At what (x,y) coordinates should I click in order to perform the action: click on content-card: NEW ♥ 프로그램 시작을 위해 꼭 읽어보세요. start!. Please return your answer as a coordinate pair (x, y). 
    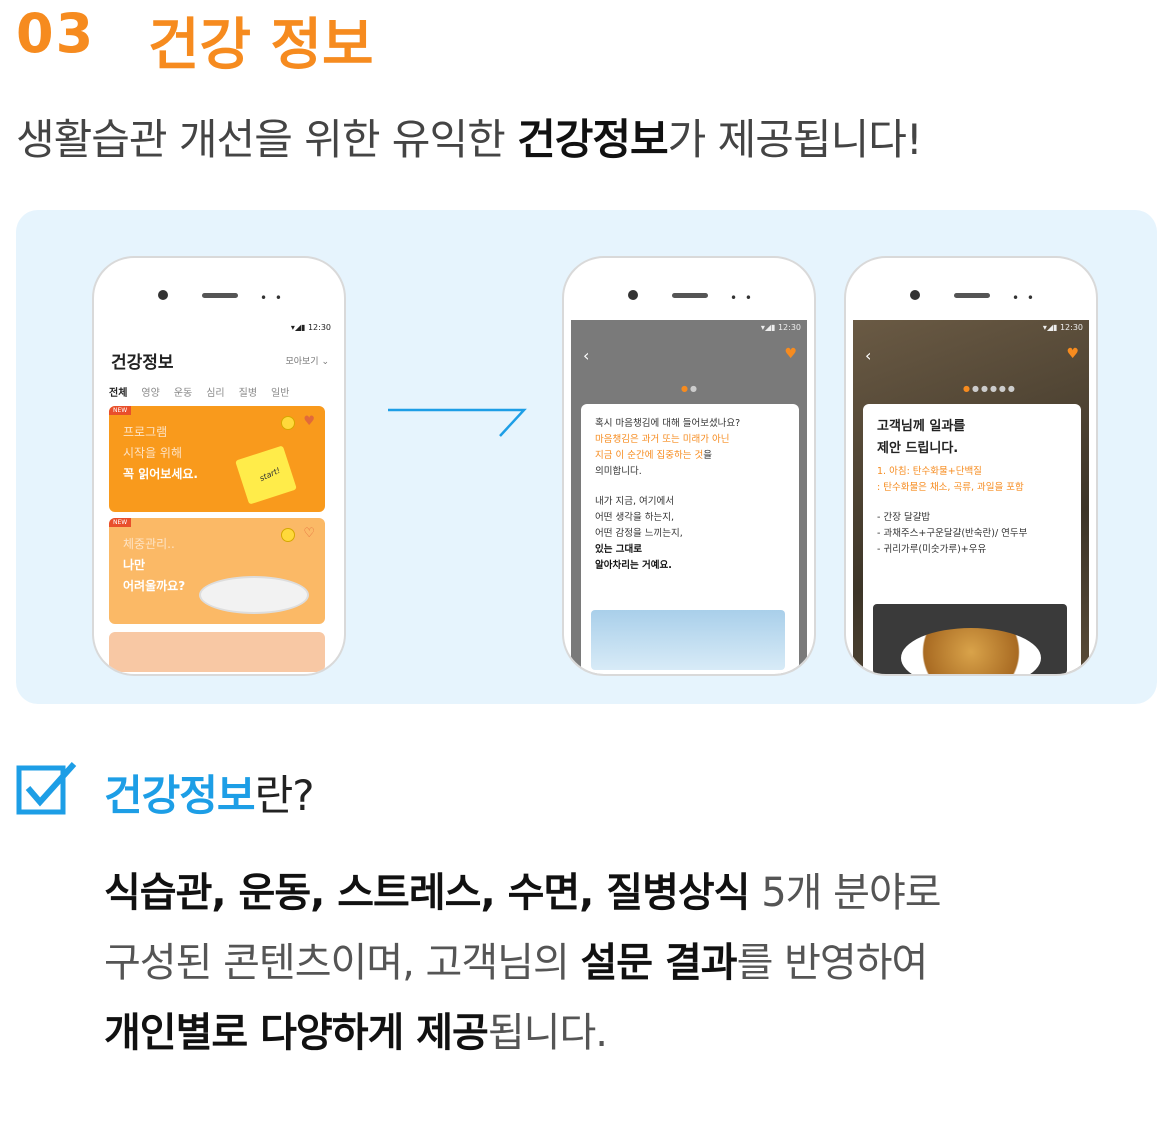
    Looking at the image, I should click on (217, 459).